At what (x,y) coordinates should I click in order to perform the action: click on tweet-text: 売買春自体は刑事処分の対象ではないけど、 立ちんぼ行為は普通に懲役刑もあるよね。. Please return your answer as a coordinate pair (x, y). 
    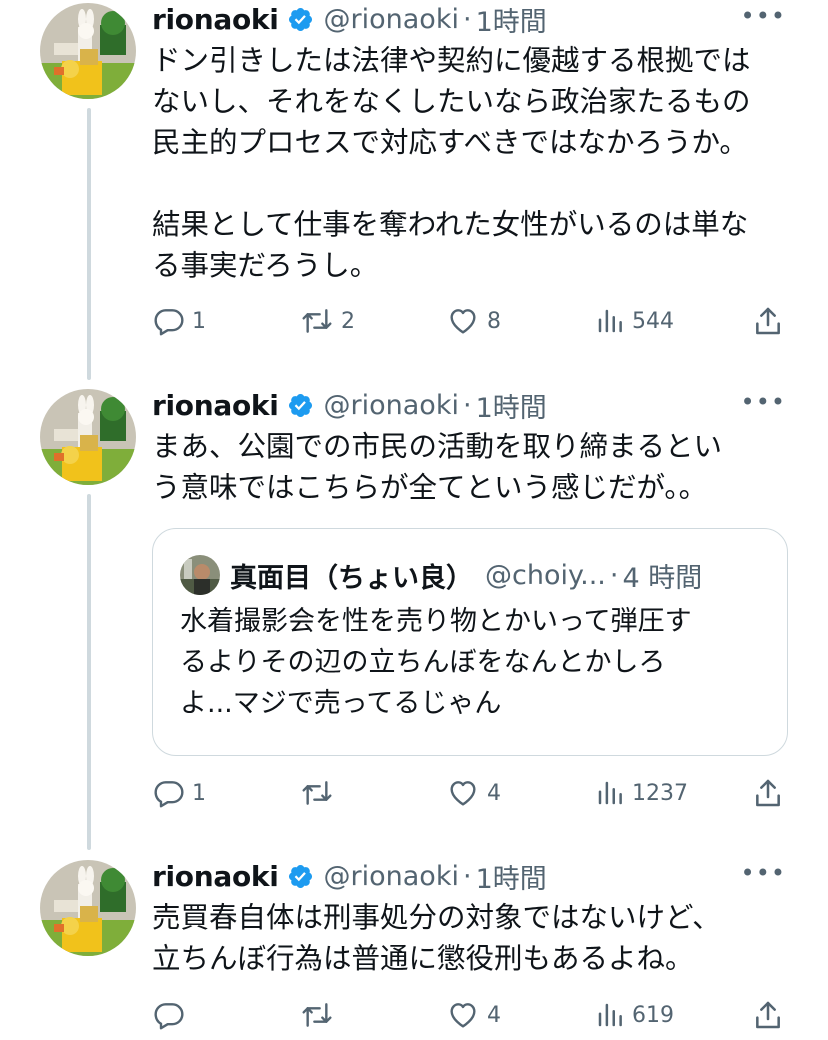
    Looking at the image, I should click on (436, 938).